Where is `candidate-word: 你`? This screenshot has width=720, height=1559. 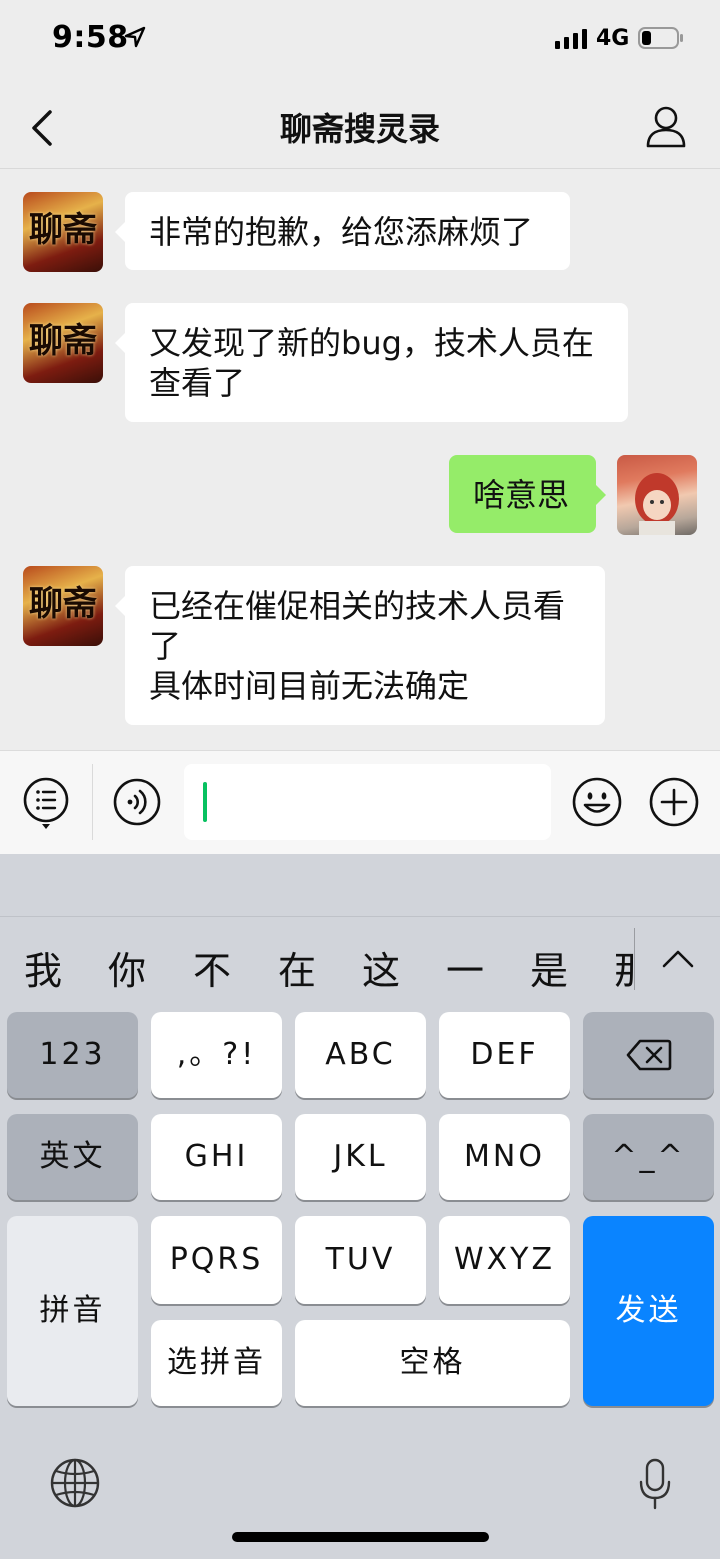
candidate-word: 你 is located at coordinates (127, 967).